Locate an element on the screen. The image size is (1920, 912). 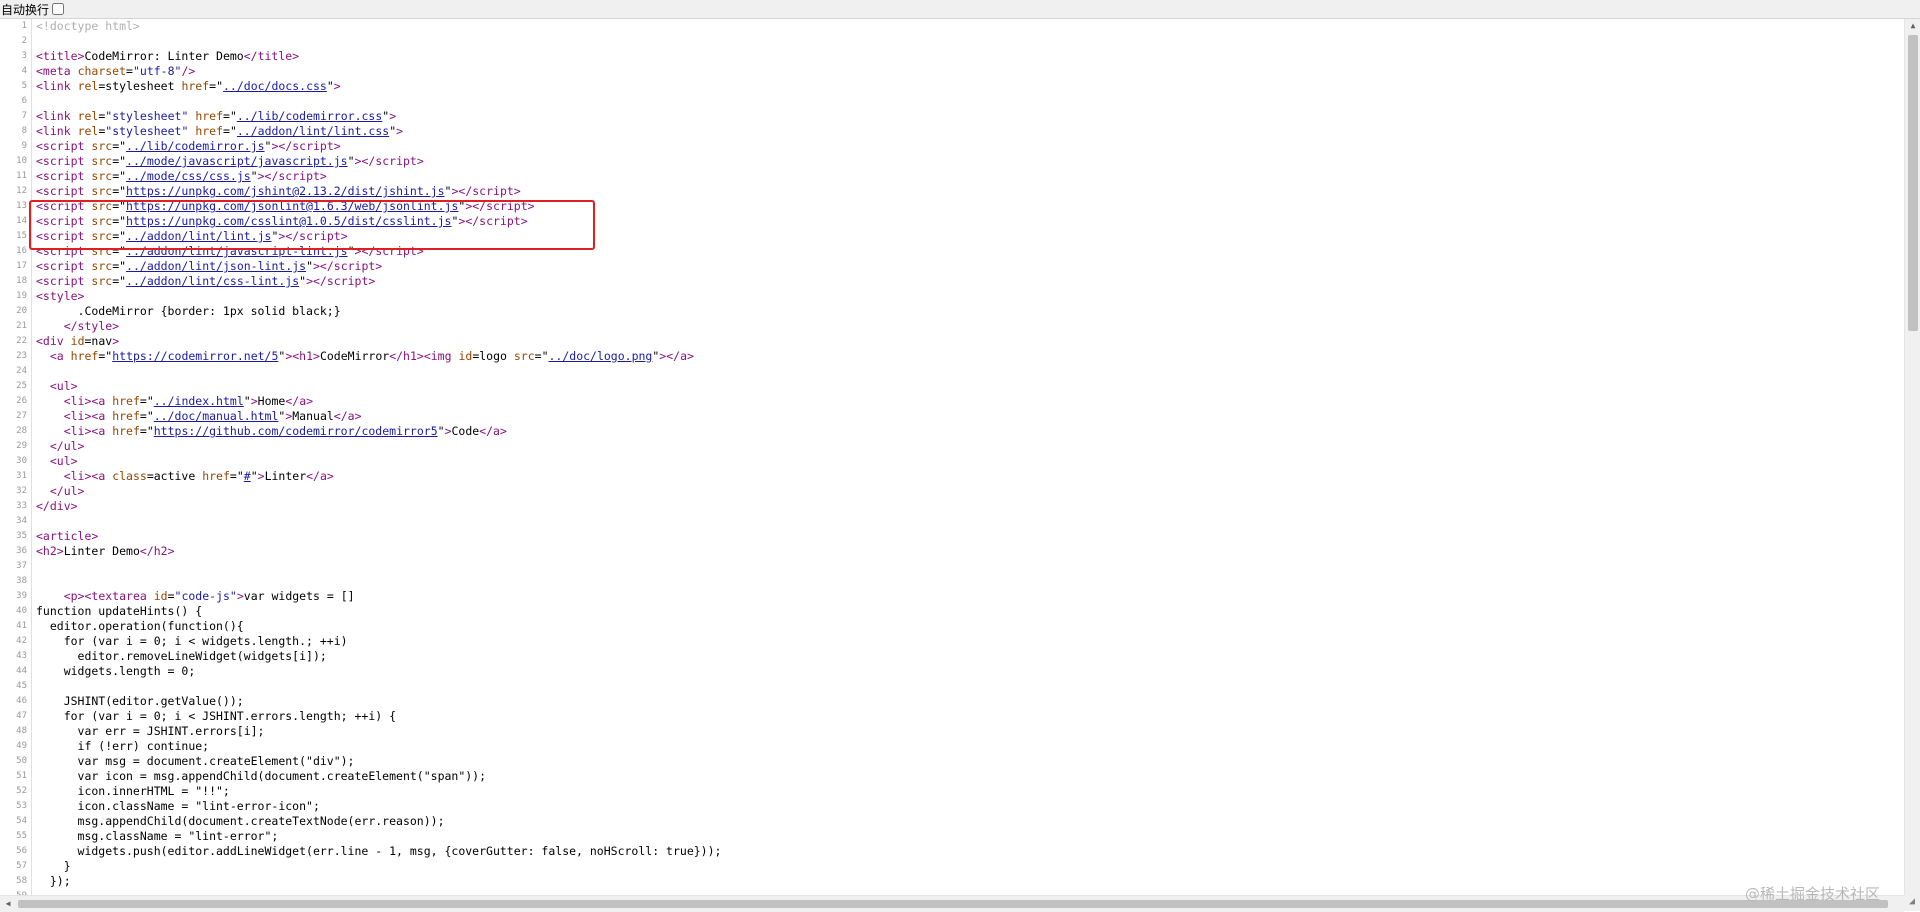
line-number: 27 is located at coordinates (21, 416).